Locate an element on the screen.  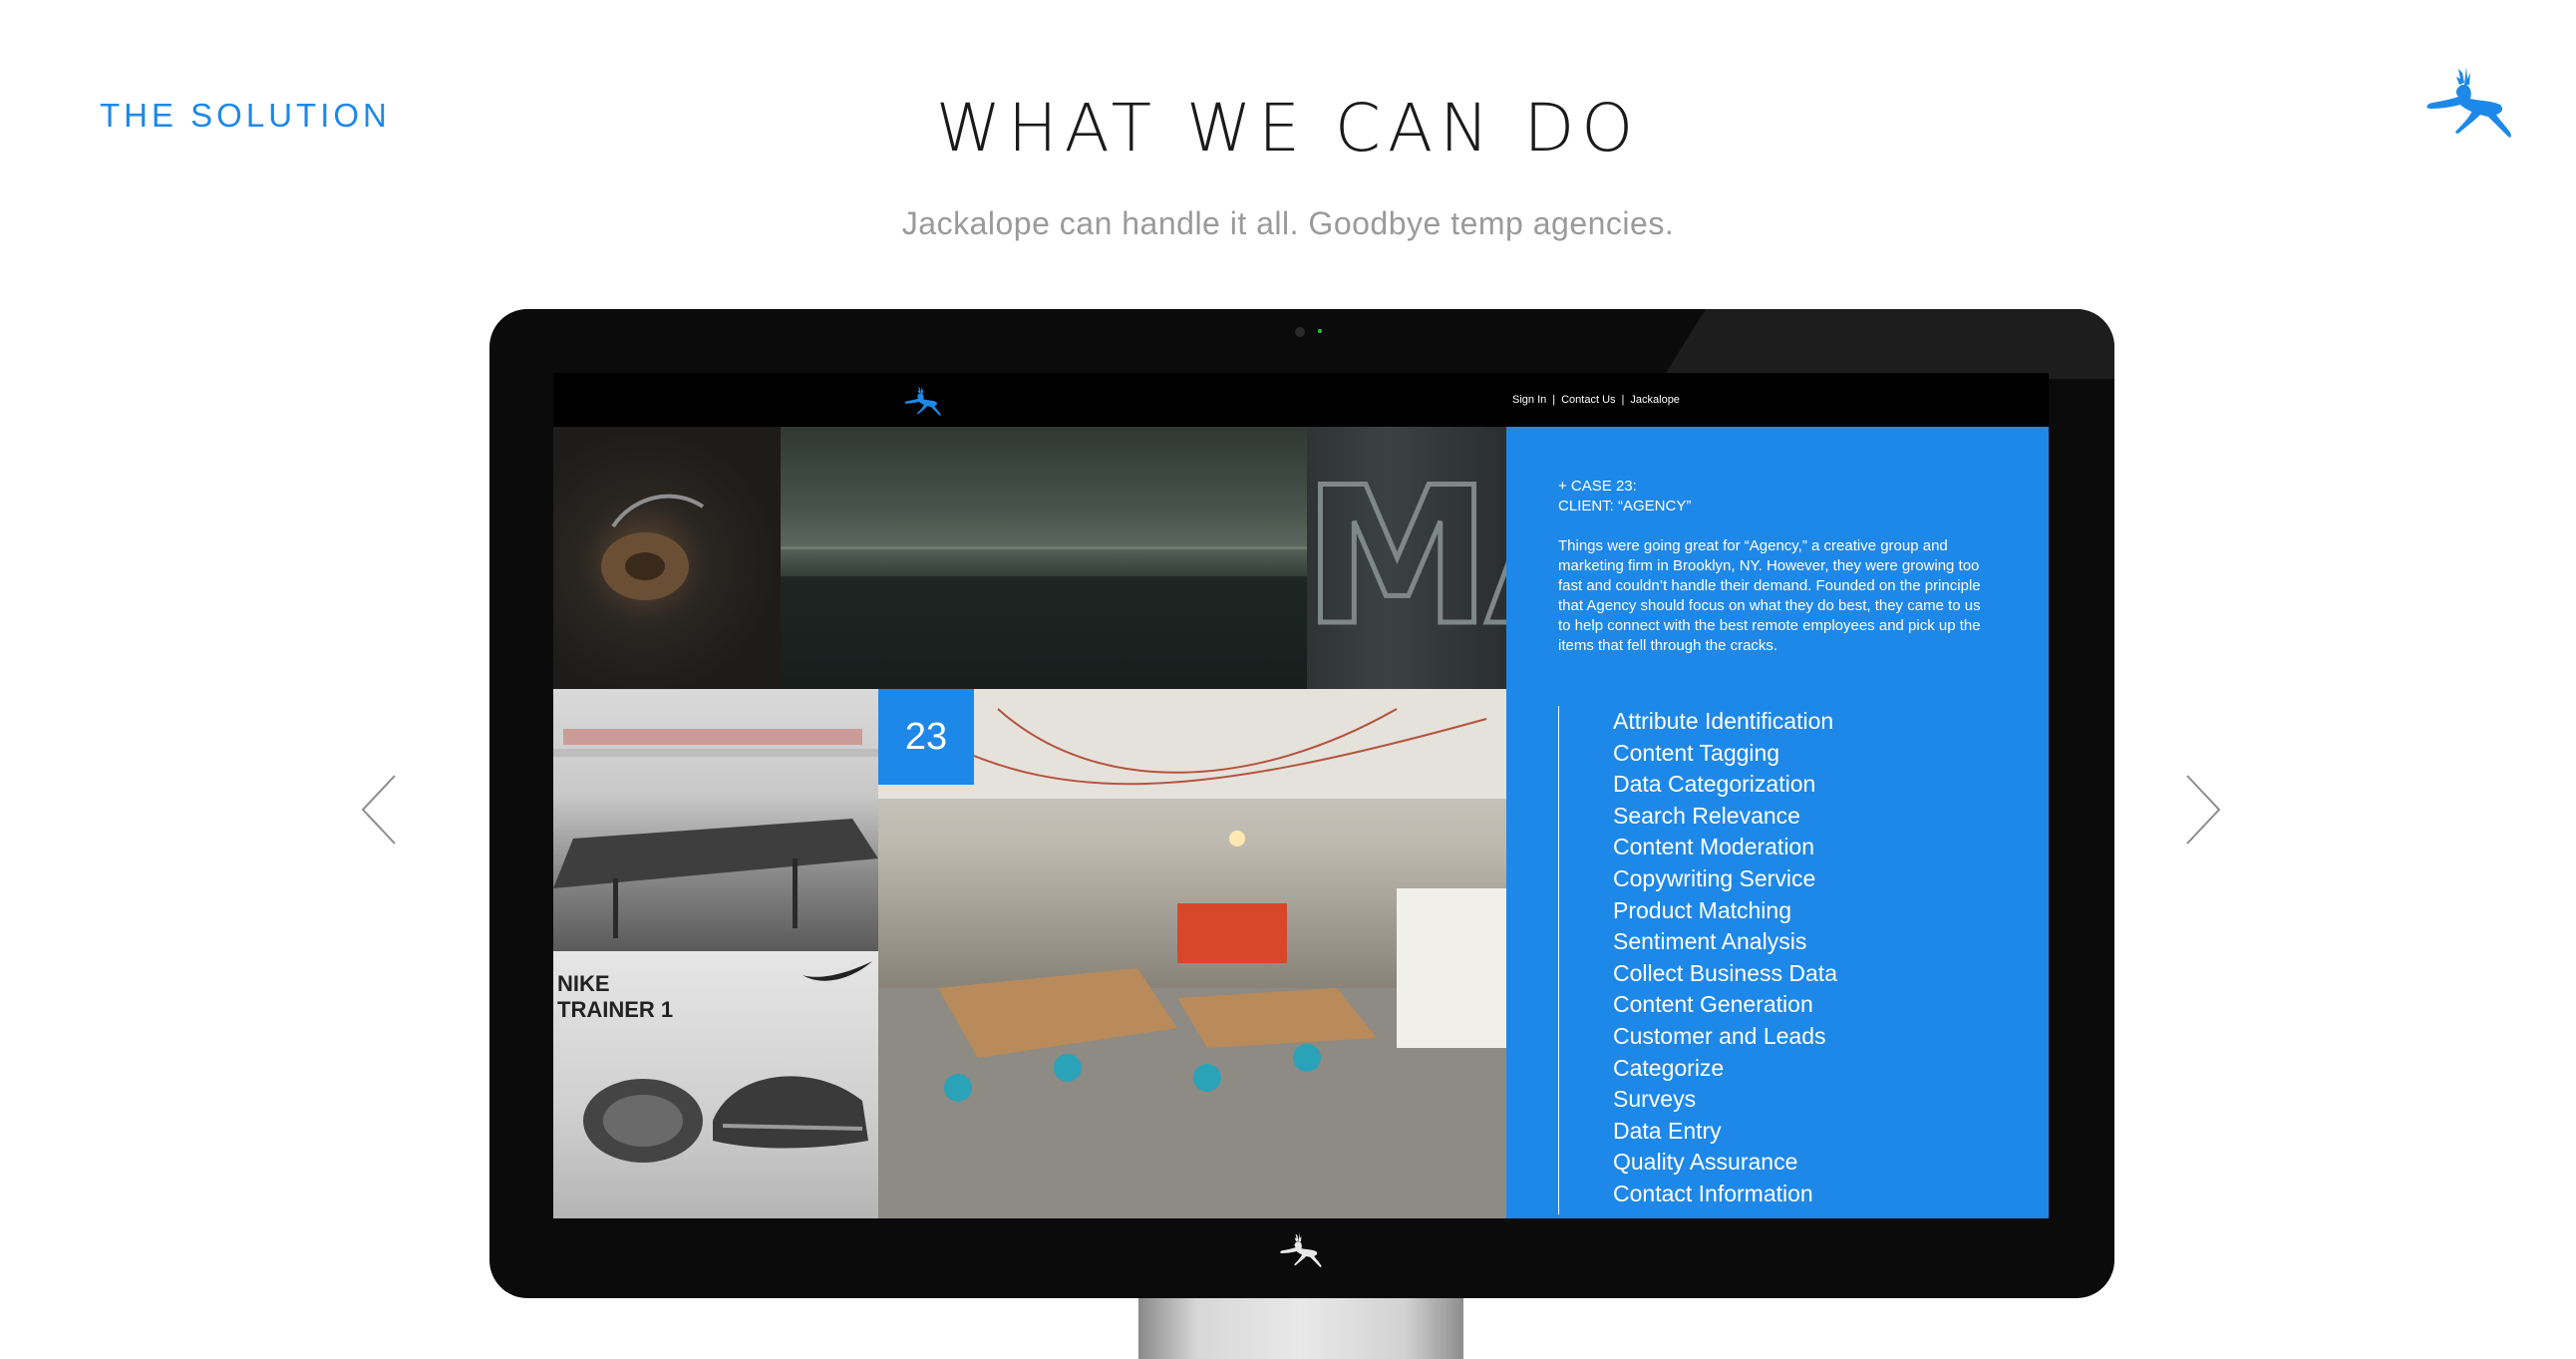
service-item: Data Categorization is located at coordinates (1714, 784).